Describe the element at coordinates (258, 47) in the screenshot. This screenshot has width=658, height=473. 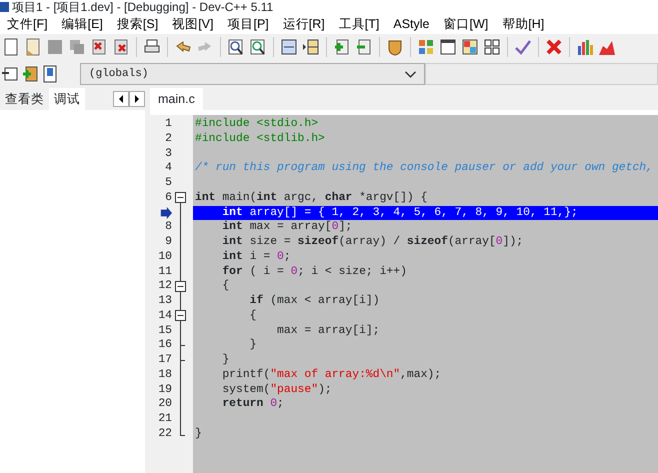
I see `replace-icon` at that location.